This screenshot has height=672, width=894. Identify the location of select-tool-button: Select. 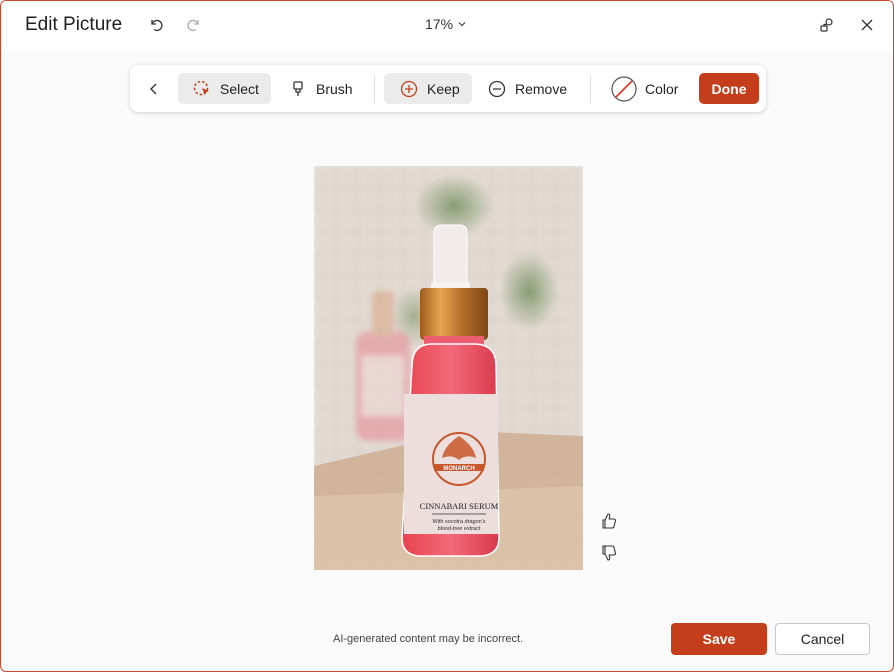
(224, 88).